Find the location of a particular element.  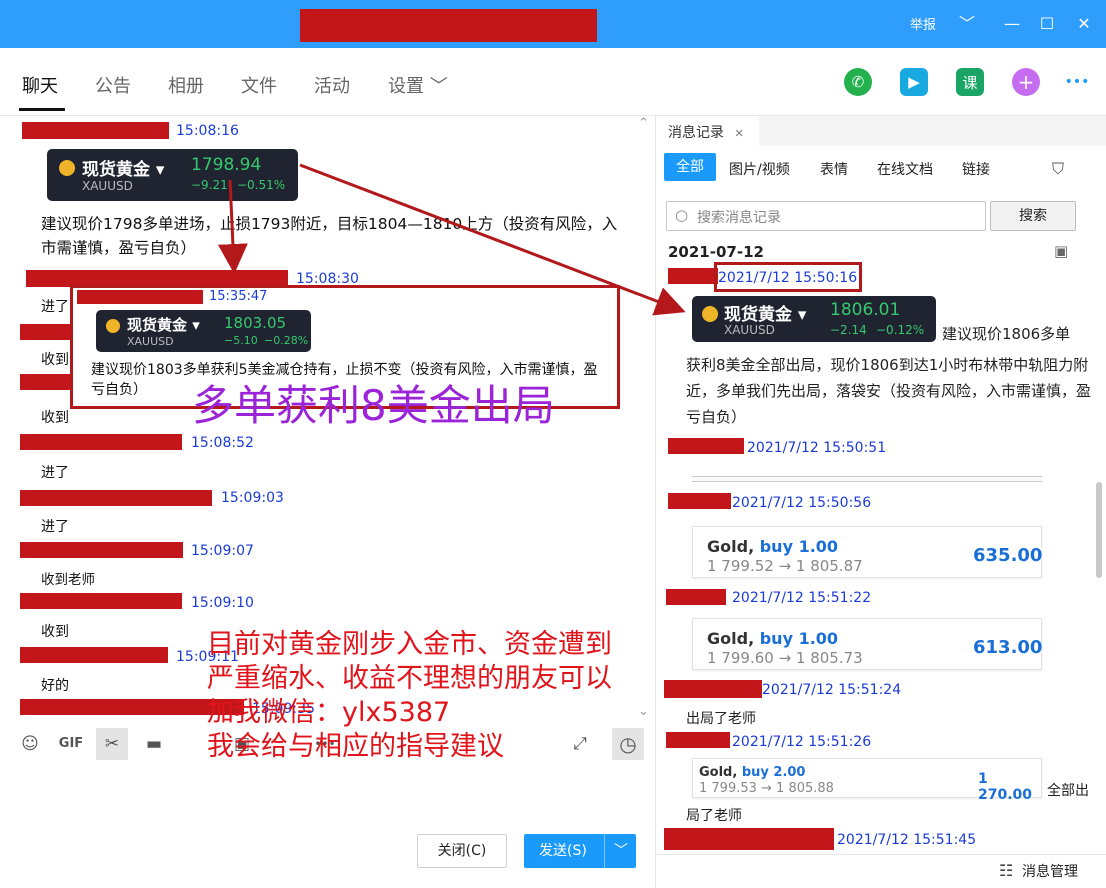

promo-line: 我会给与相应的指导建议 is located at coordinates (355, 746).